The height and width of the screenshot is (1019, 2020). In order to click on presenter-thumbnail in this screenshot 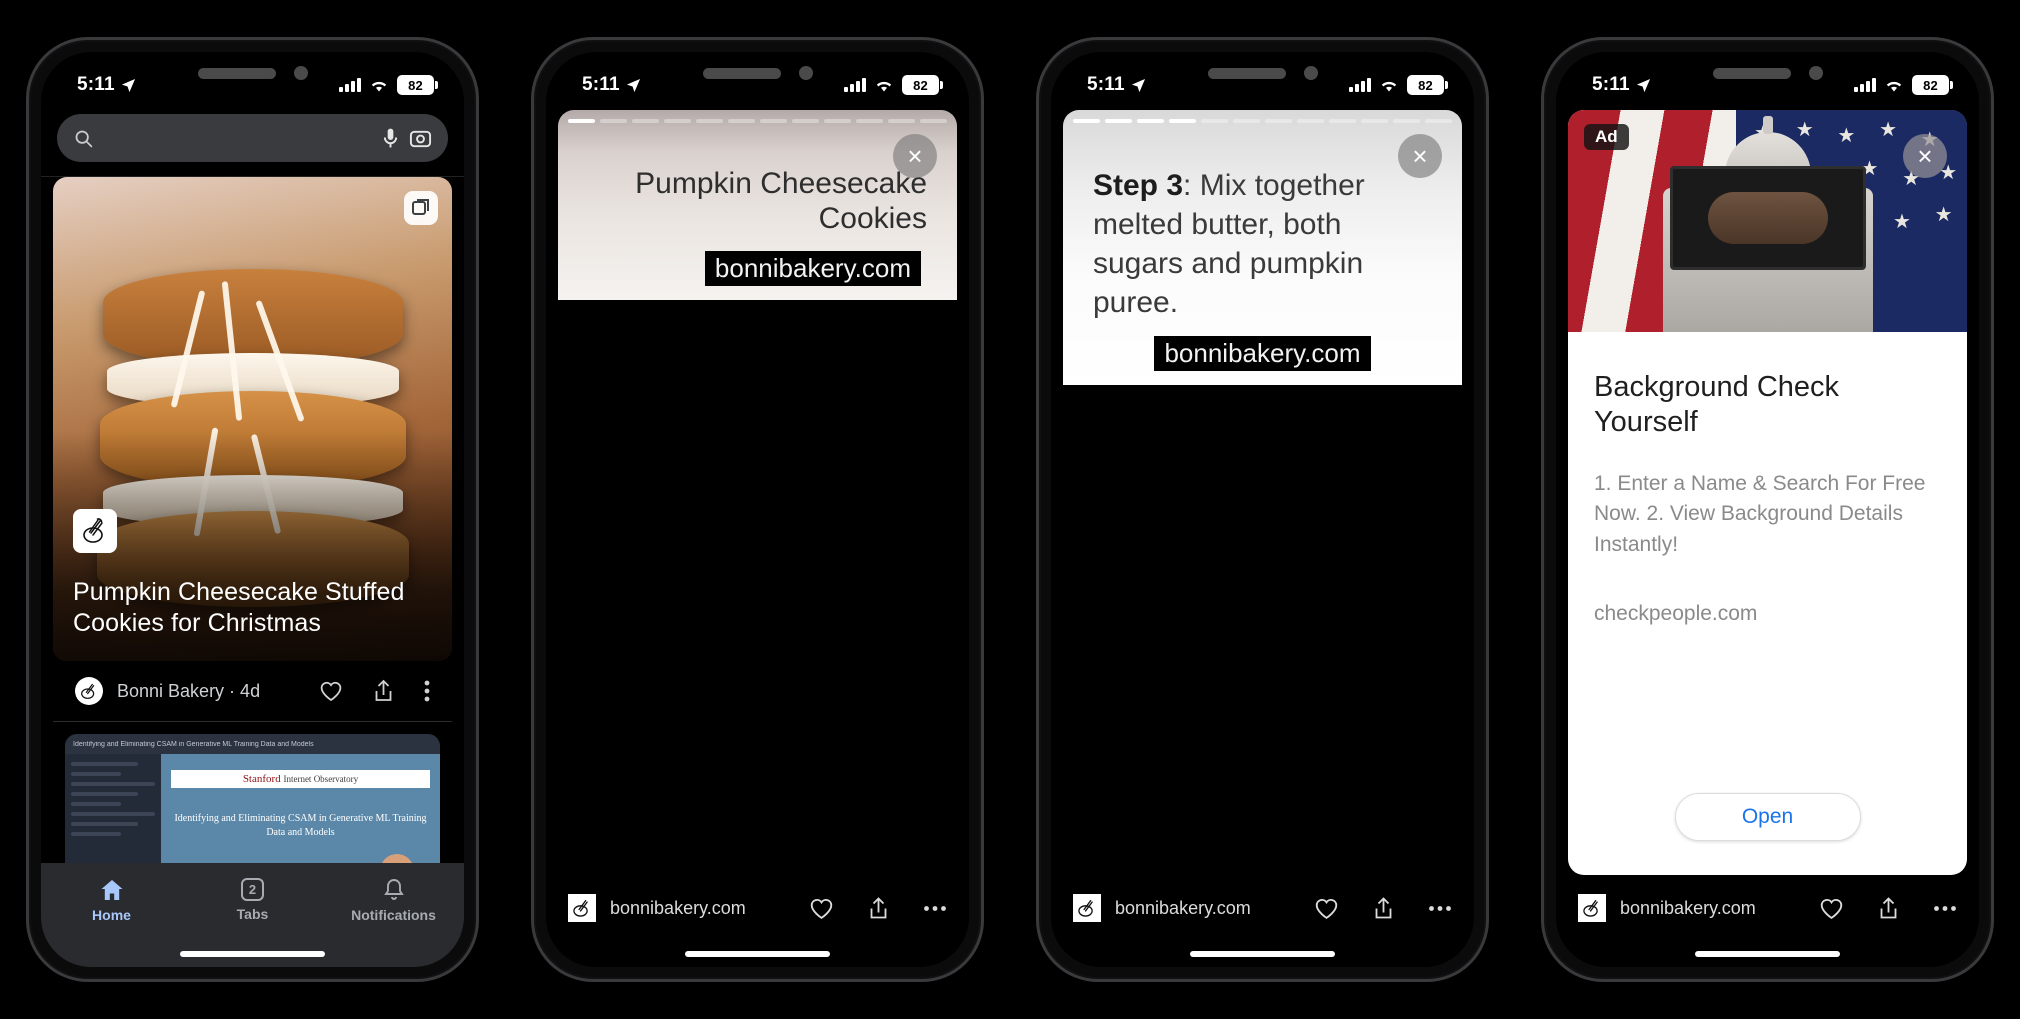, I will do `click(397, 858)`.